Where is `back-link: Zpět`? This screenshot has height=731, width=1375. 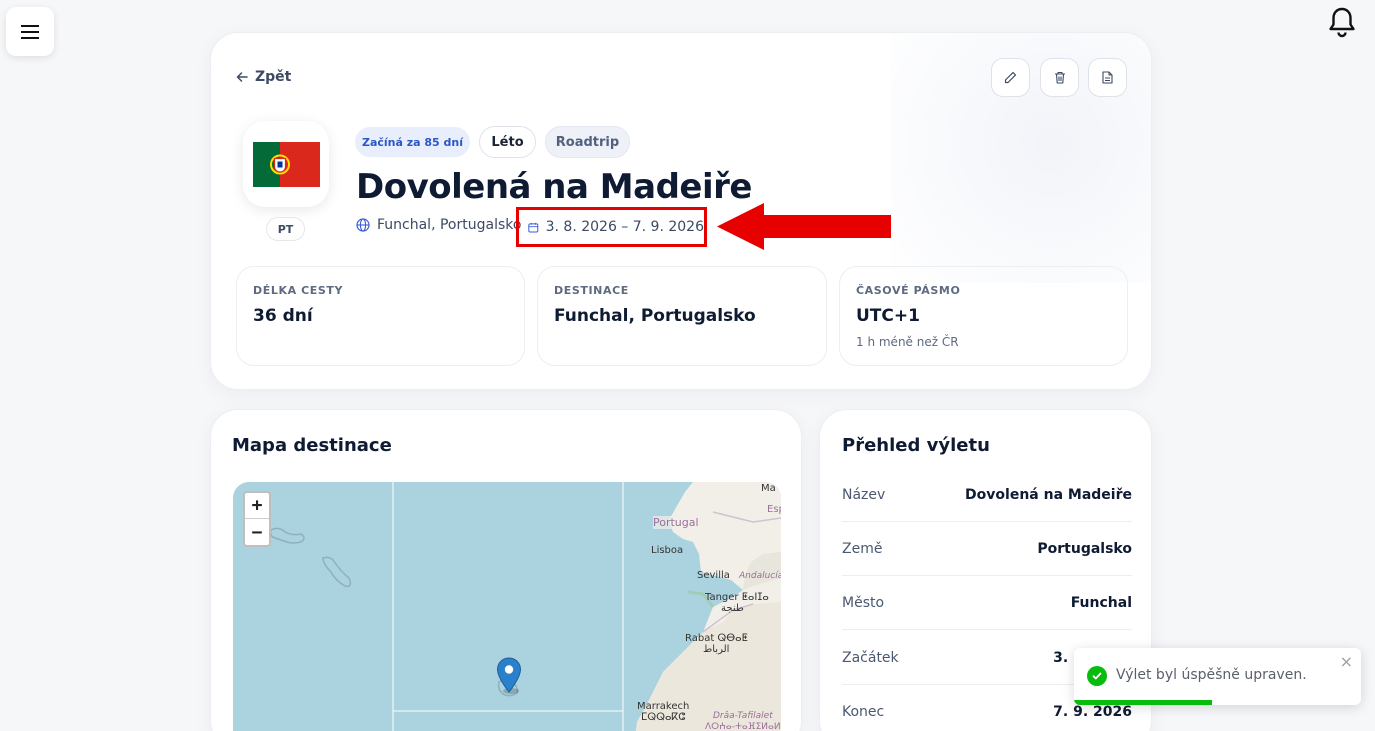
back-link: Zpět is located at coordinates (263, 77).